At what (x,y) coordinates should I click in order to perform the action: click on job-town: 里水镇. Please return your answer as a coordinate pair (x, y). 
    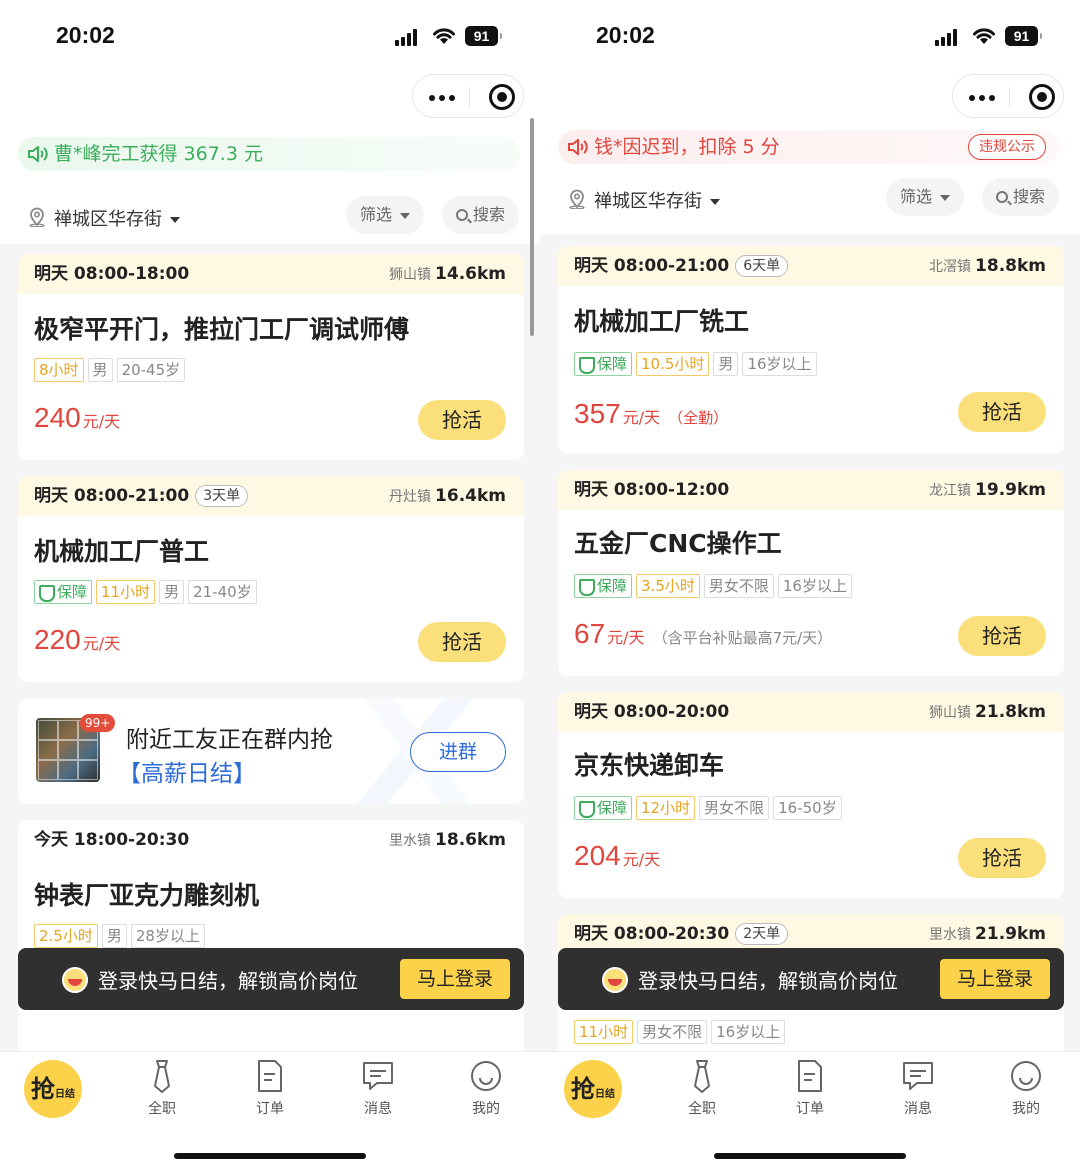
    Looking at the image, I should click on (950, 935).